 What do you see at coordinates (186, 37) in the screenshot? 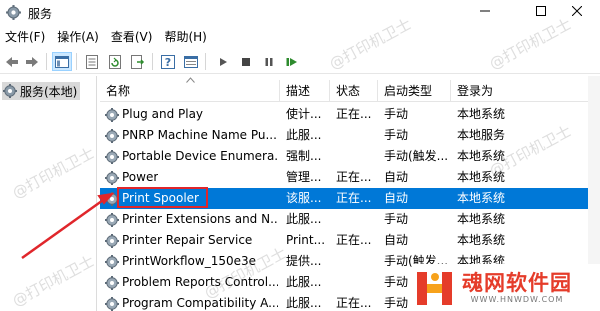
I see `menu-help: 帮助(H)` at bounding box center [186, 37].